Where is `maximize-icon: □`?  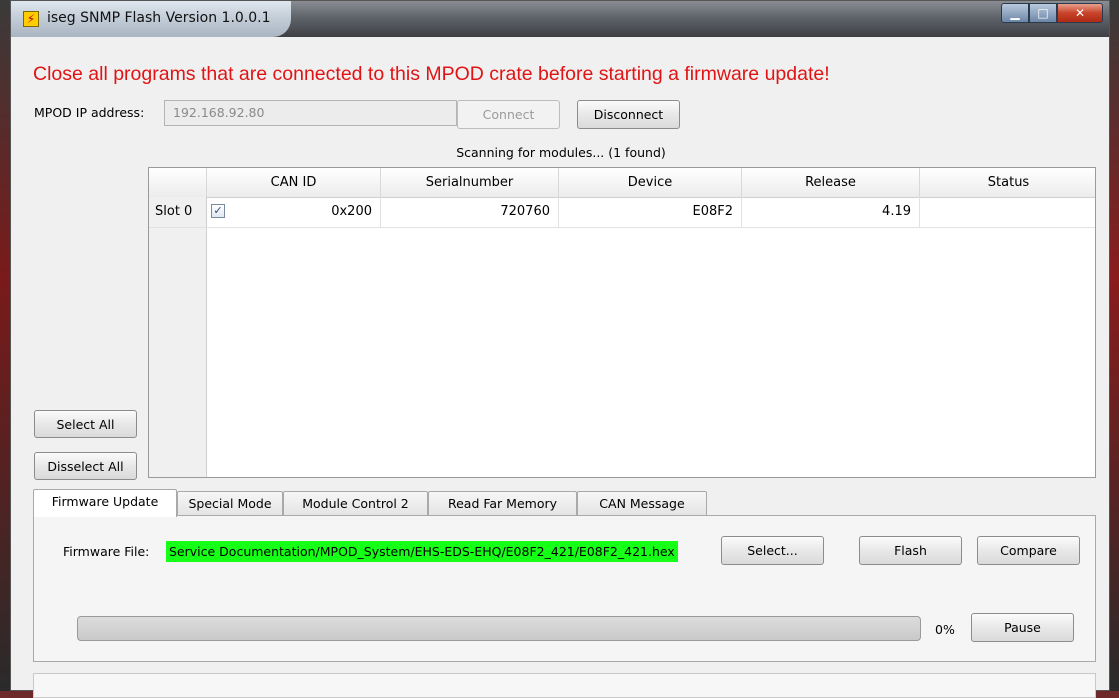 maximize-icon: □ is located at coordinates (1043, 13).